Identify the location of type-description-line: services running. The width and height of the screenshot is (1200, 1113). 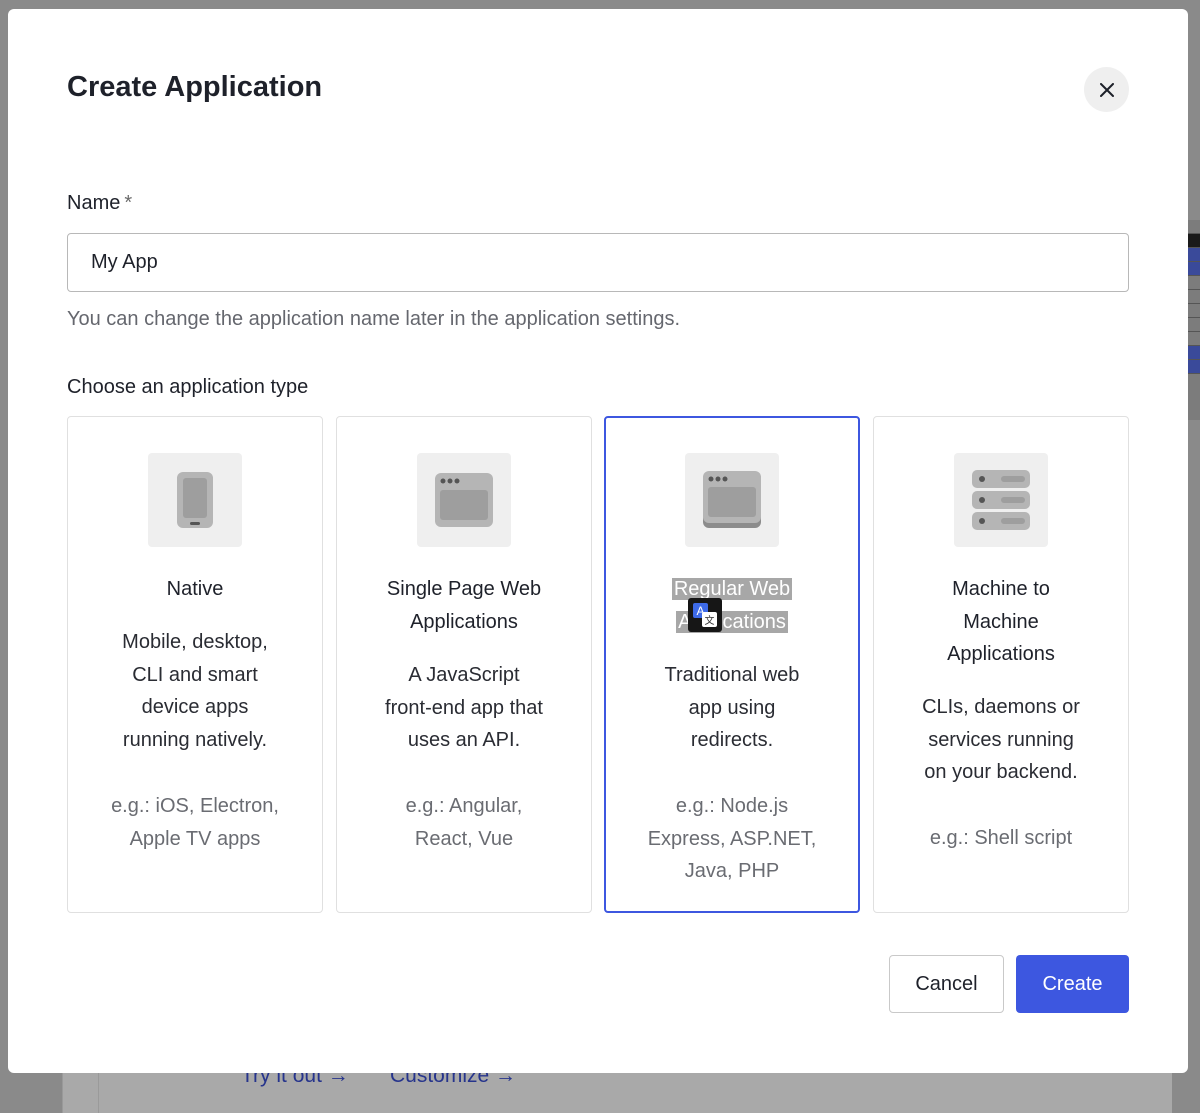
(1001, 739).